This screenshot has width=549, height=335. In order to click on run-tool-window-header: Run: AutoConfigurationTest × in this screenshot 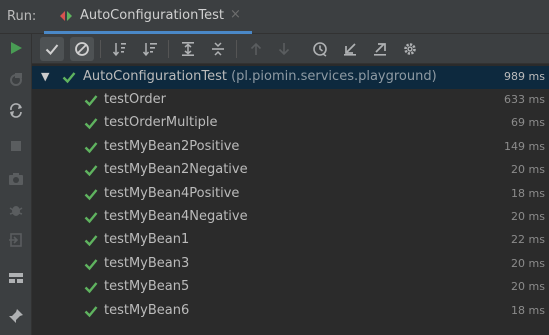, I will do `click(274, 17)`.